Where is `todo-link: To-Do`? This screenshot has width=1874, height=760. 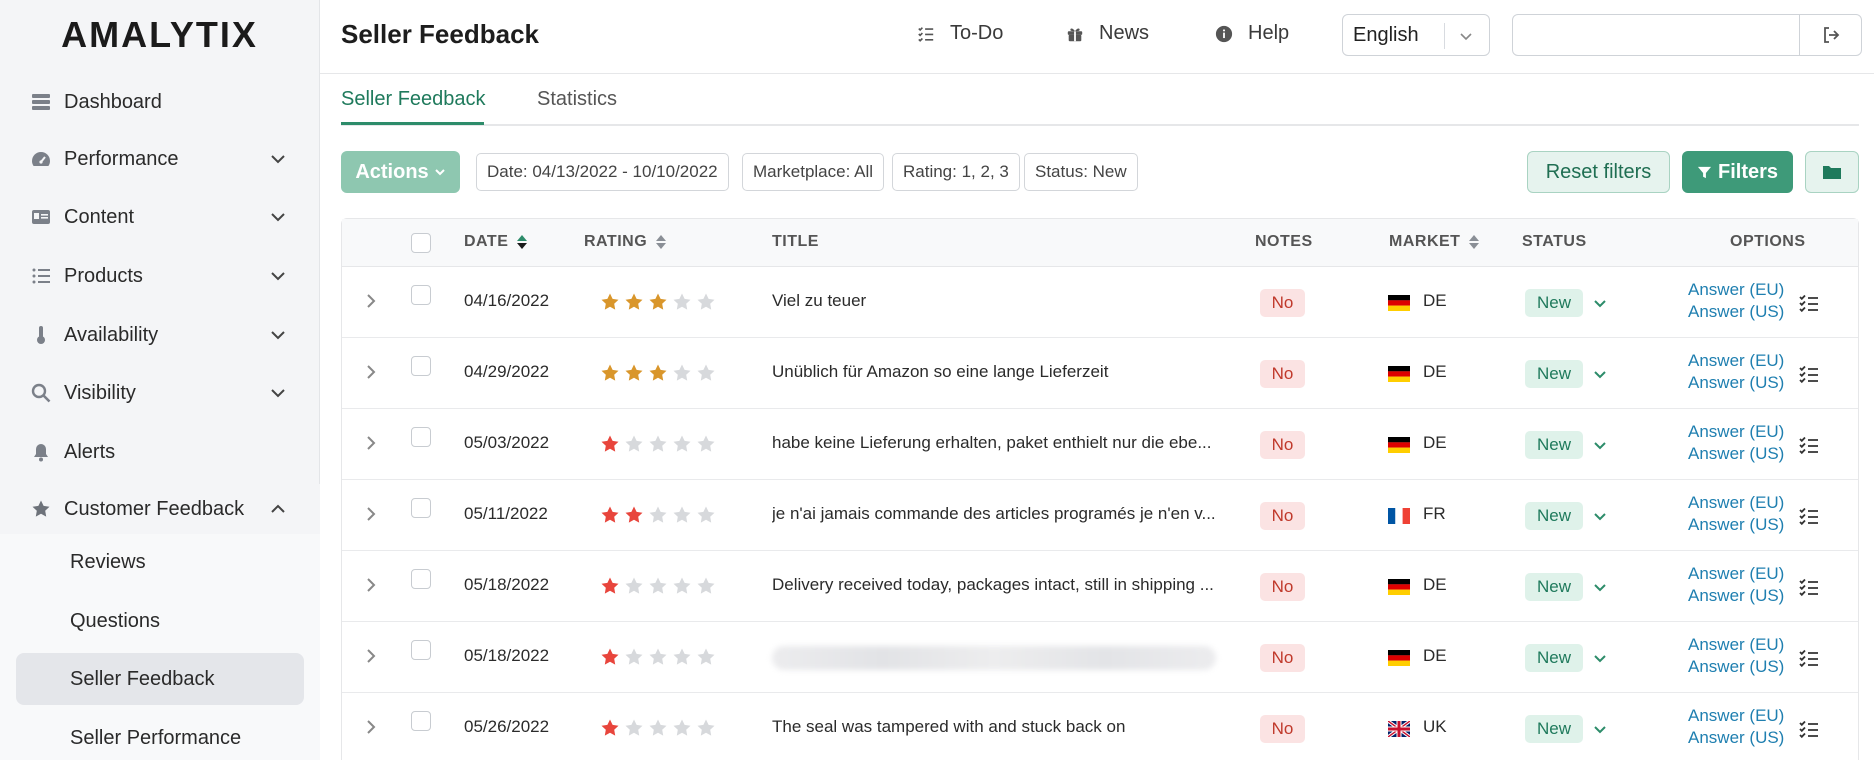
todo-link: To-Do is located at coordinates (959, 33).